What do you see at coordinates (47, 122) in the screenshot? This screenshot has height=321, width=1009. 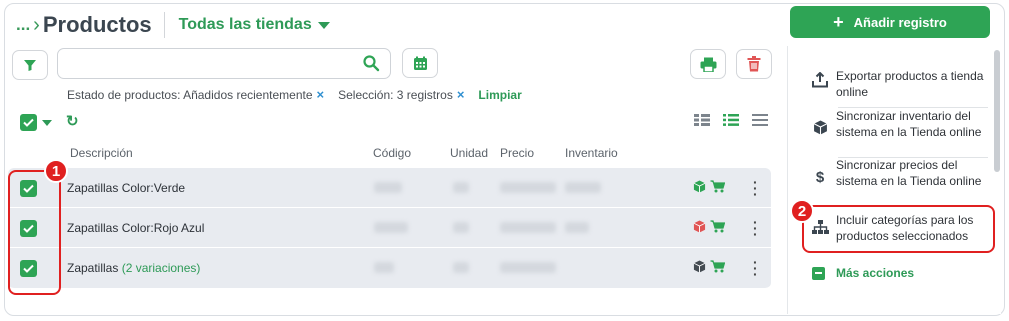 I see `chevron-down-icon` at bounding box center [47, 122].